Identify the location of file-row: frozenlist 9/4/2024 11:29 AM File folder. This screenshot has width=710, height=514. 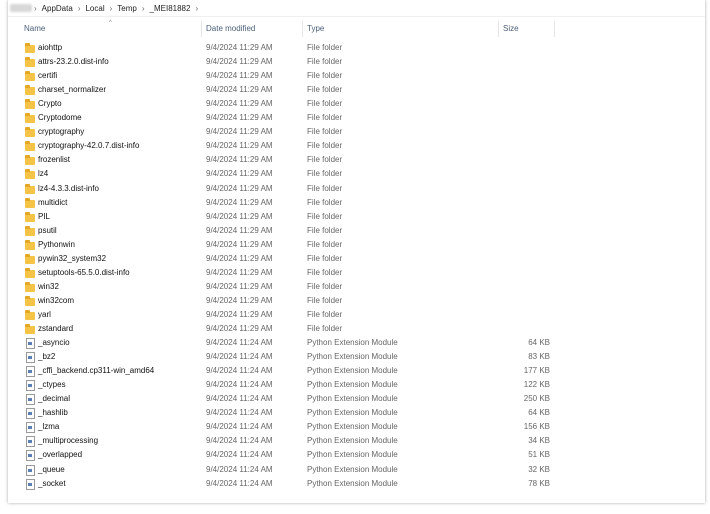
(356, 160).